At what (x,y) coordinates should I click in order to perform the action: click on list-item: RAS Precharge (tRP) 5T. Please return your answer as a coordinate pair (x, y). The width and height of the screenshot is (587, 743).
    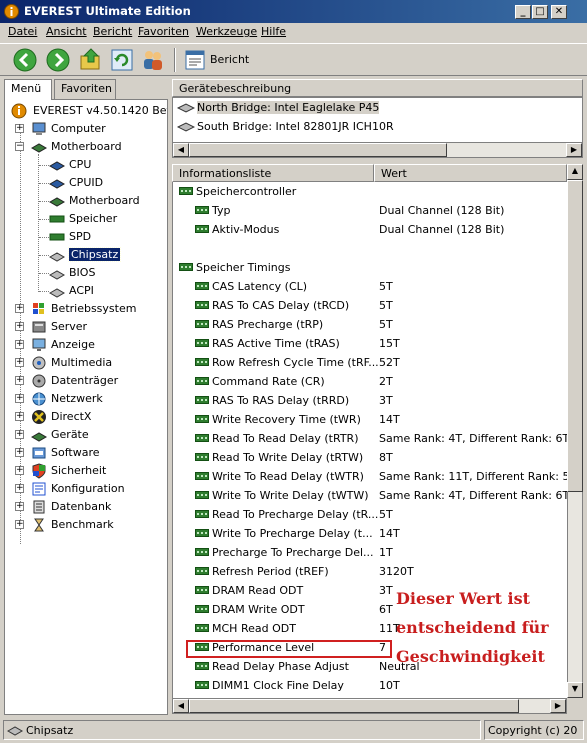
    Looking at the image, I should click on (370, 324).